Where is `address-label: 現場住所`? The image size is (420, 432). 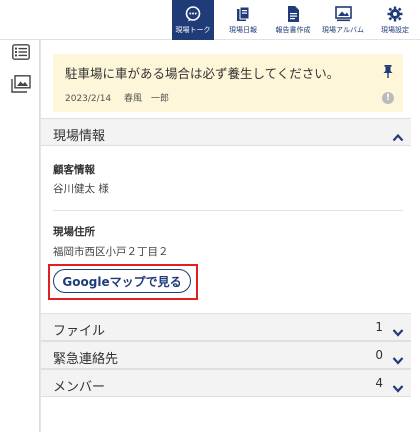
address-label: 現場住所 is located at coordinates (74, 232).